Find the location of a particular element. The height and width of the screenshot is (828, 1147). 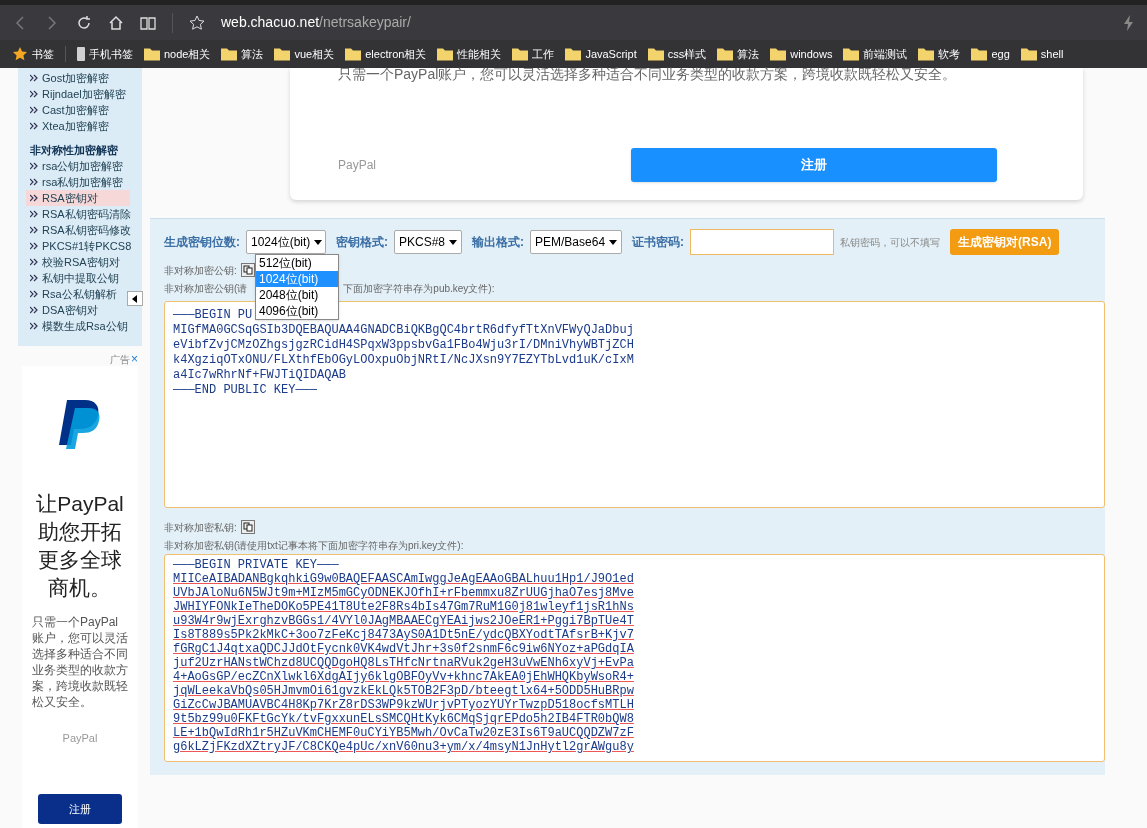

password-field is located at coordinates (762, 242).